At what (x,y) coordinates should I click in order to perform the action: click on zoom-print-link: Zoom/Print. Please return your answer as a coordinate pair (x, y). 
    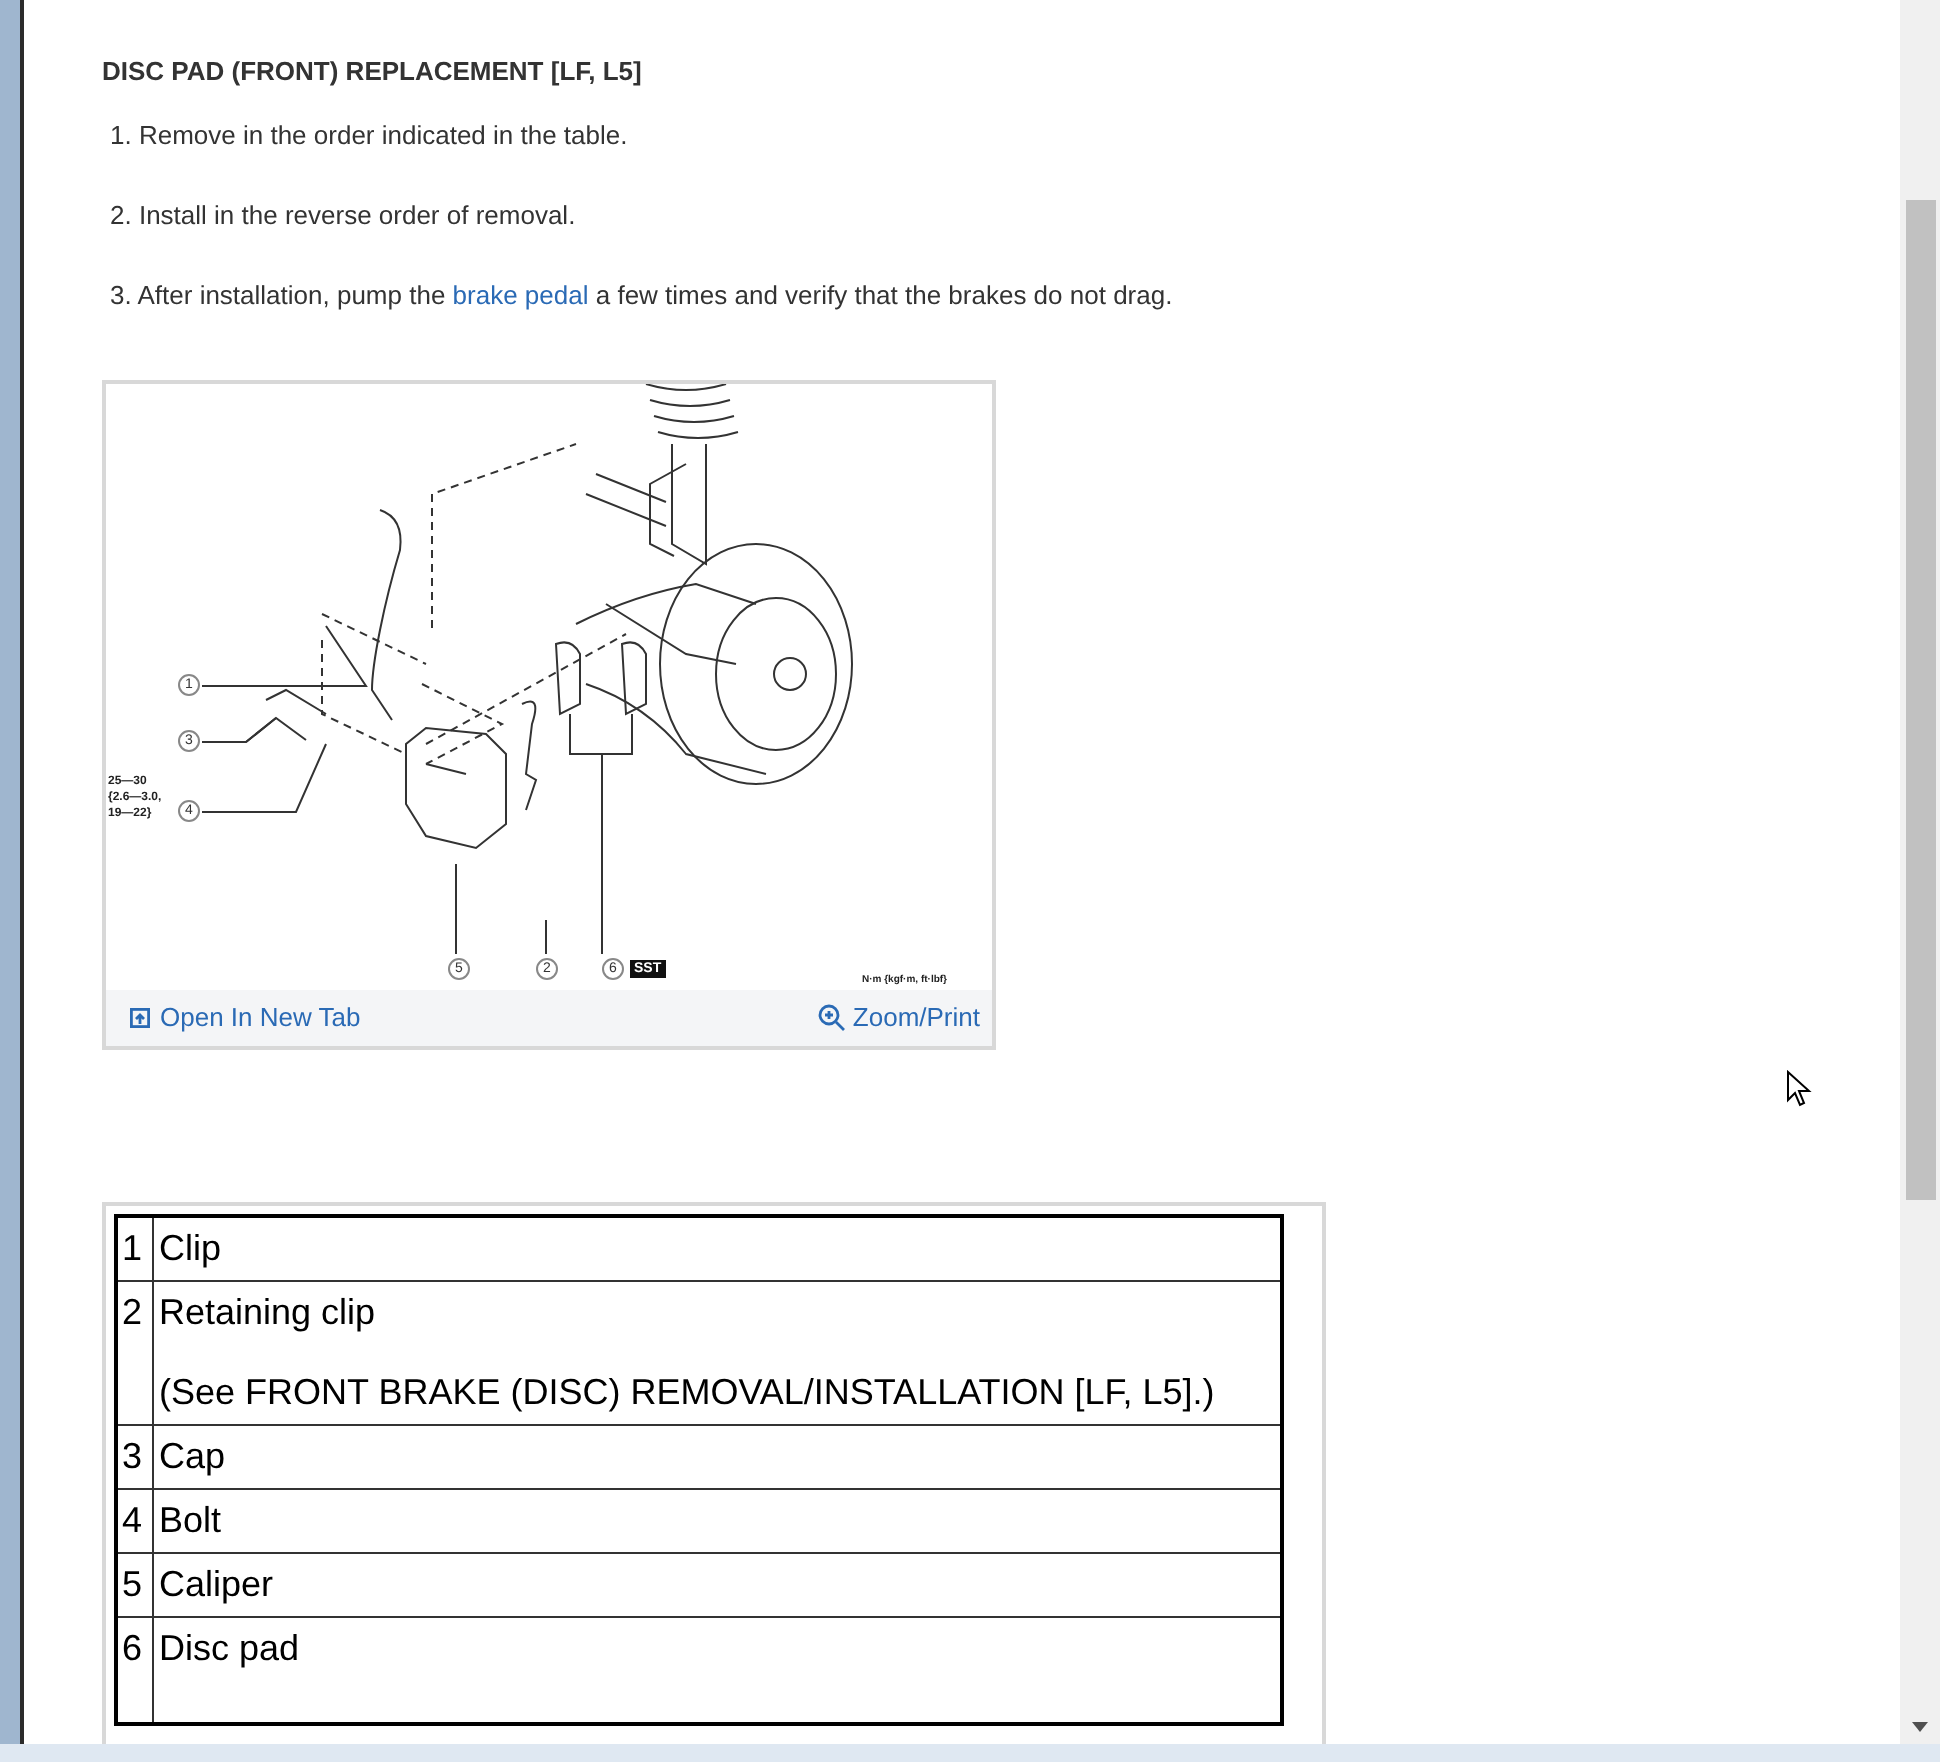
    Looking at the image, I should click on (899, 1018).